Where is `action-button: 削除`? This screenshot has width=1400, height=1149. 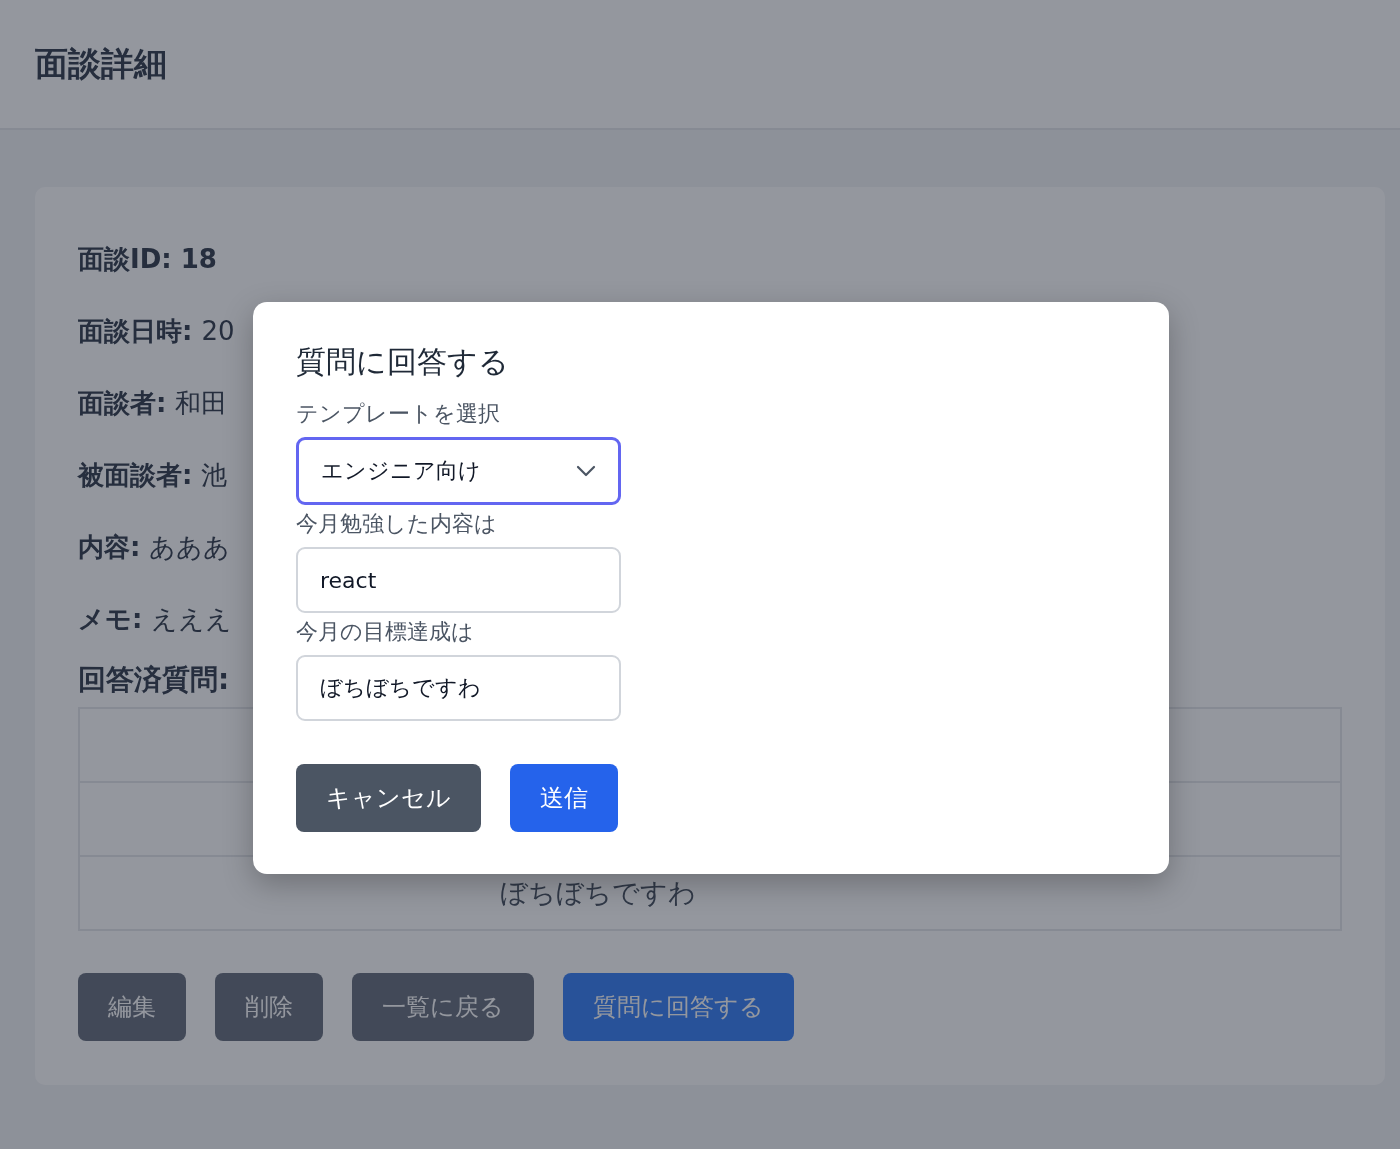 action-button: 削除 is located at coordinates (269, 1007).